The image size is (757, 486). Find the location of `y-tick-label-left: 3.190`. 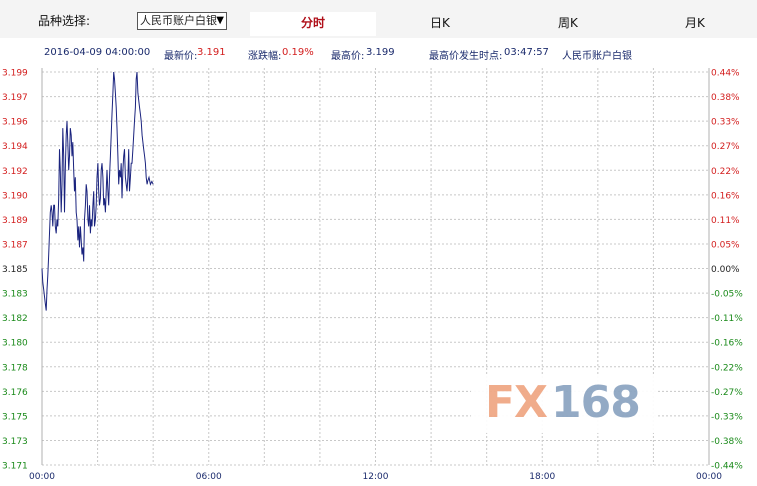

y-tick-label-left: 3.190 is located at coordinates (15, 196).